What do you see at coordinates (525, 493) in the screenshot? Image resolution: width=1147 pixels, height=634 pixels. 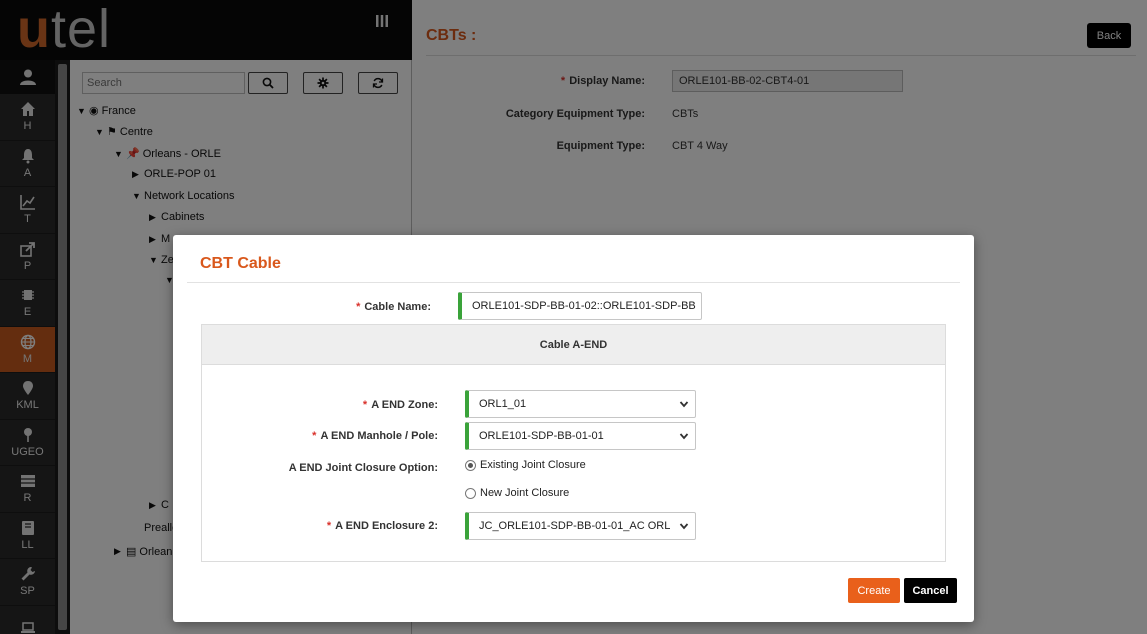 I see `joint-closure-new-label: New Joint Closure` at bounding box center [525, 493].